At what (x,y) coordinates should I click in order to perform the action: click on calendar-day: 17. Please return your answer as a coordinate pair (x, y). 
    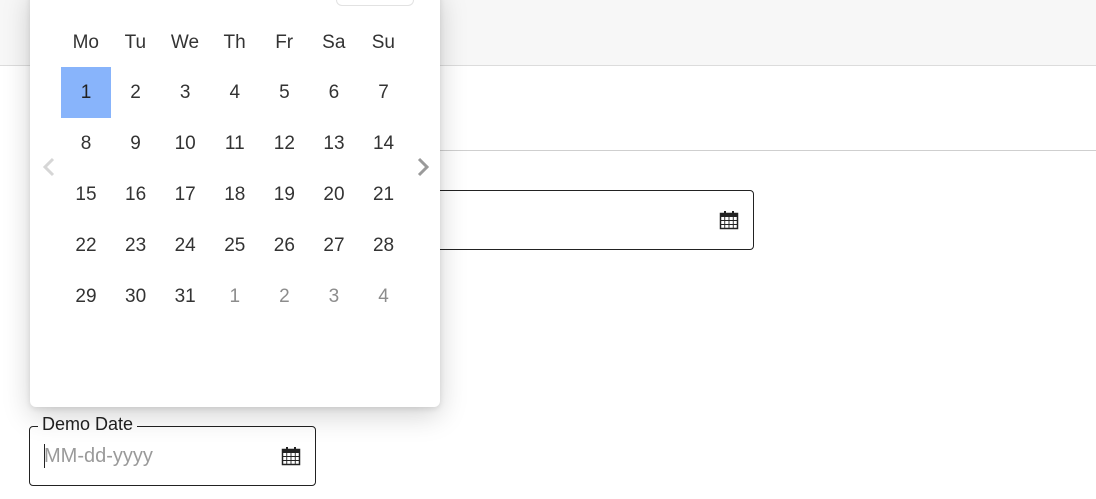
    Looking at the image, I should click on (185, 194).